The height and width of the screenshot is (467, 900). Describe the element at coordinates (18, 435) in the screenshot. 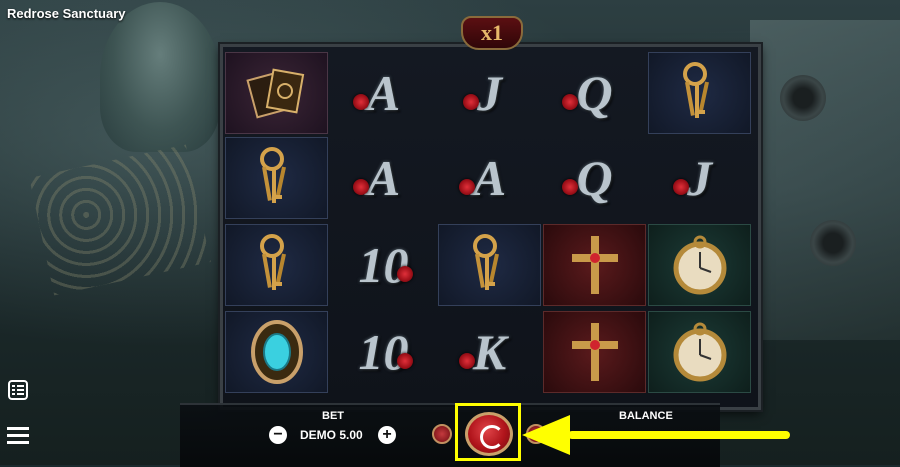

I see `menu-icon` at that location.